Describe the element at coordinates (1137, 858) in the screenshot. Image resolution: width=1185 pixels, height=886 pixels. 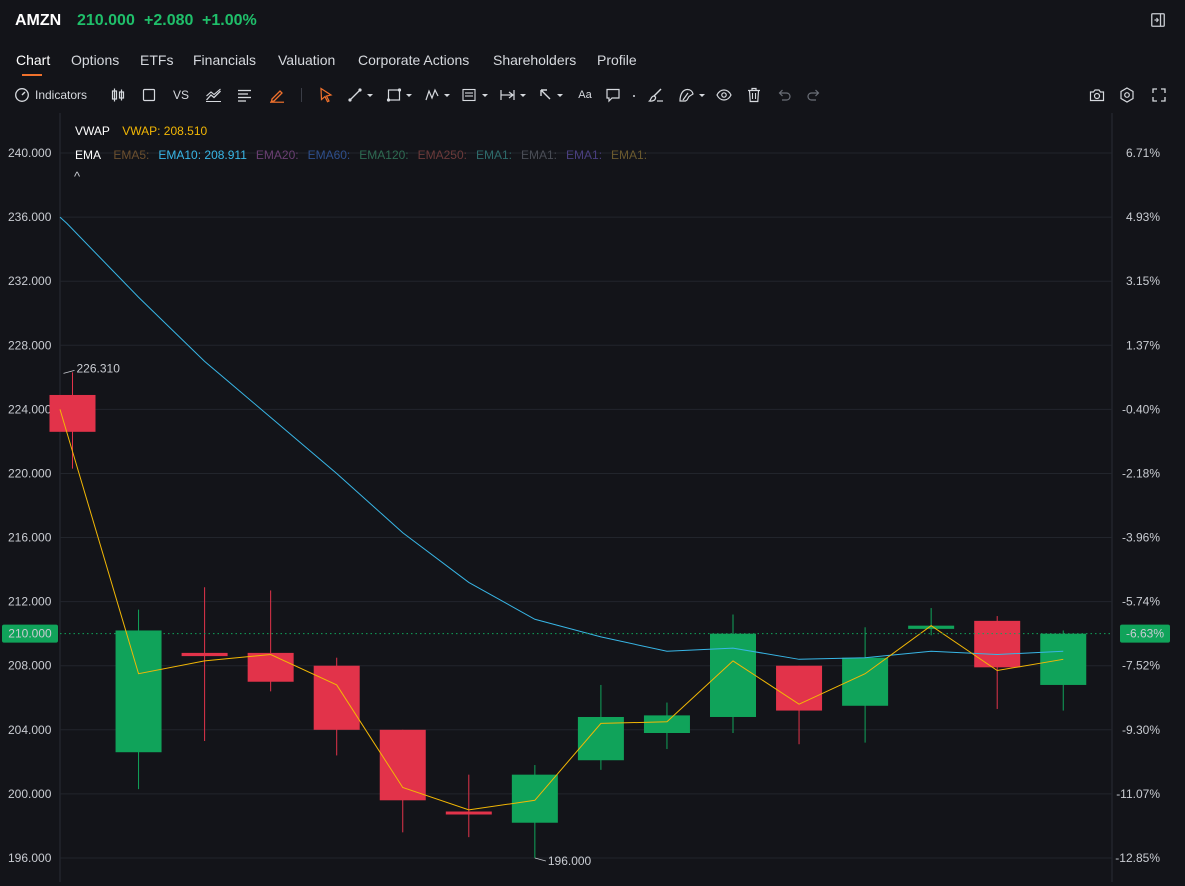
I see `y-percent-tick-label: -12.85%` at that location.